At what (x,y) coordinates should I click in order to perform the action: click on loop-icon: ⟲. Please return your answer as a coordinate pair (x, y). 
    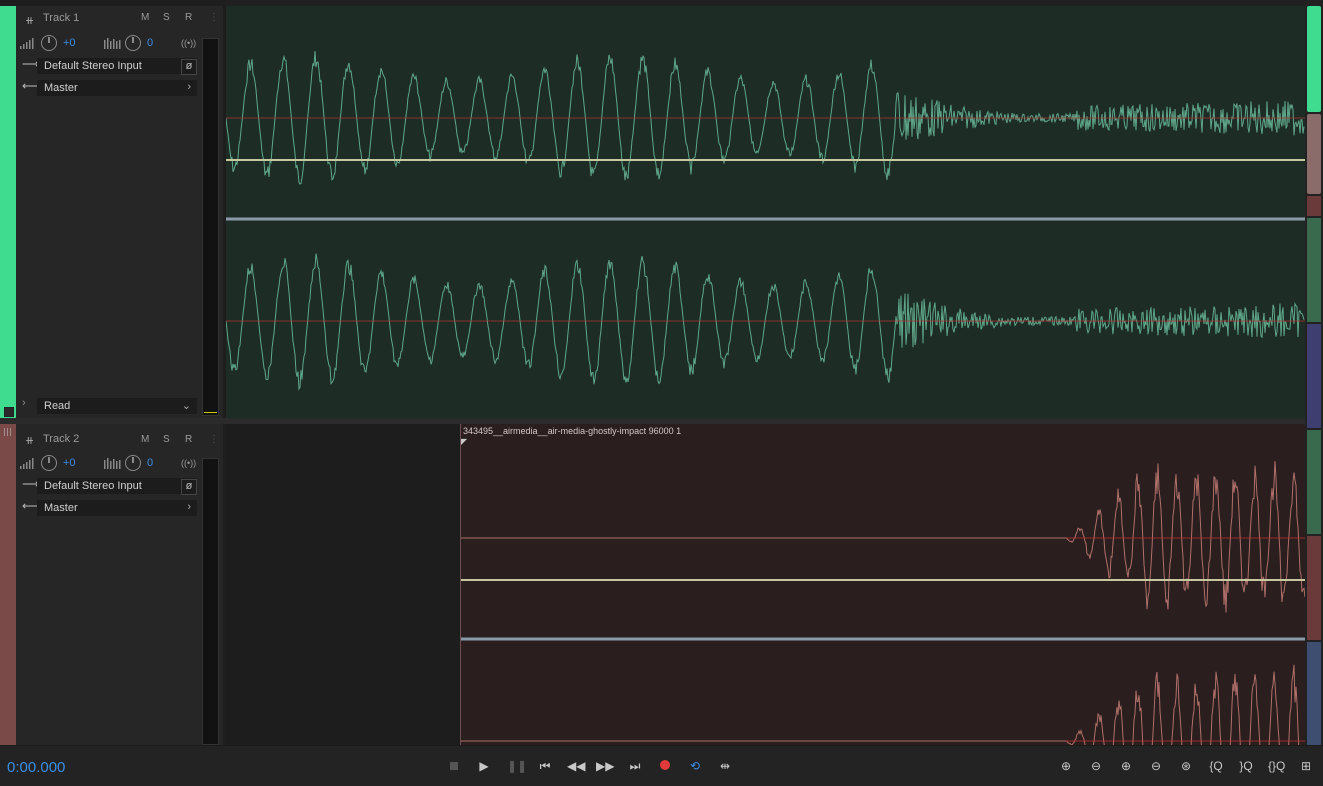
    Looking at the image, I should click on (695, 766).